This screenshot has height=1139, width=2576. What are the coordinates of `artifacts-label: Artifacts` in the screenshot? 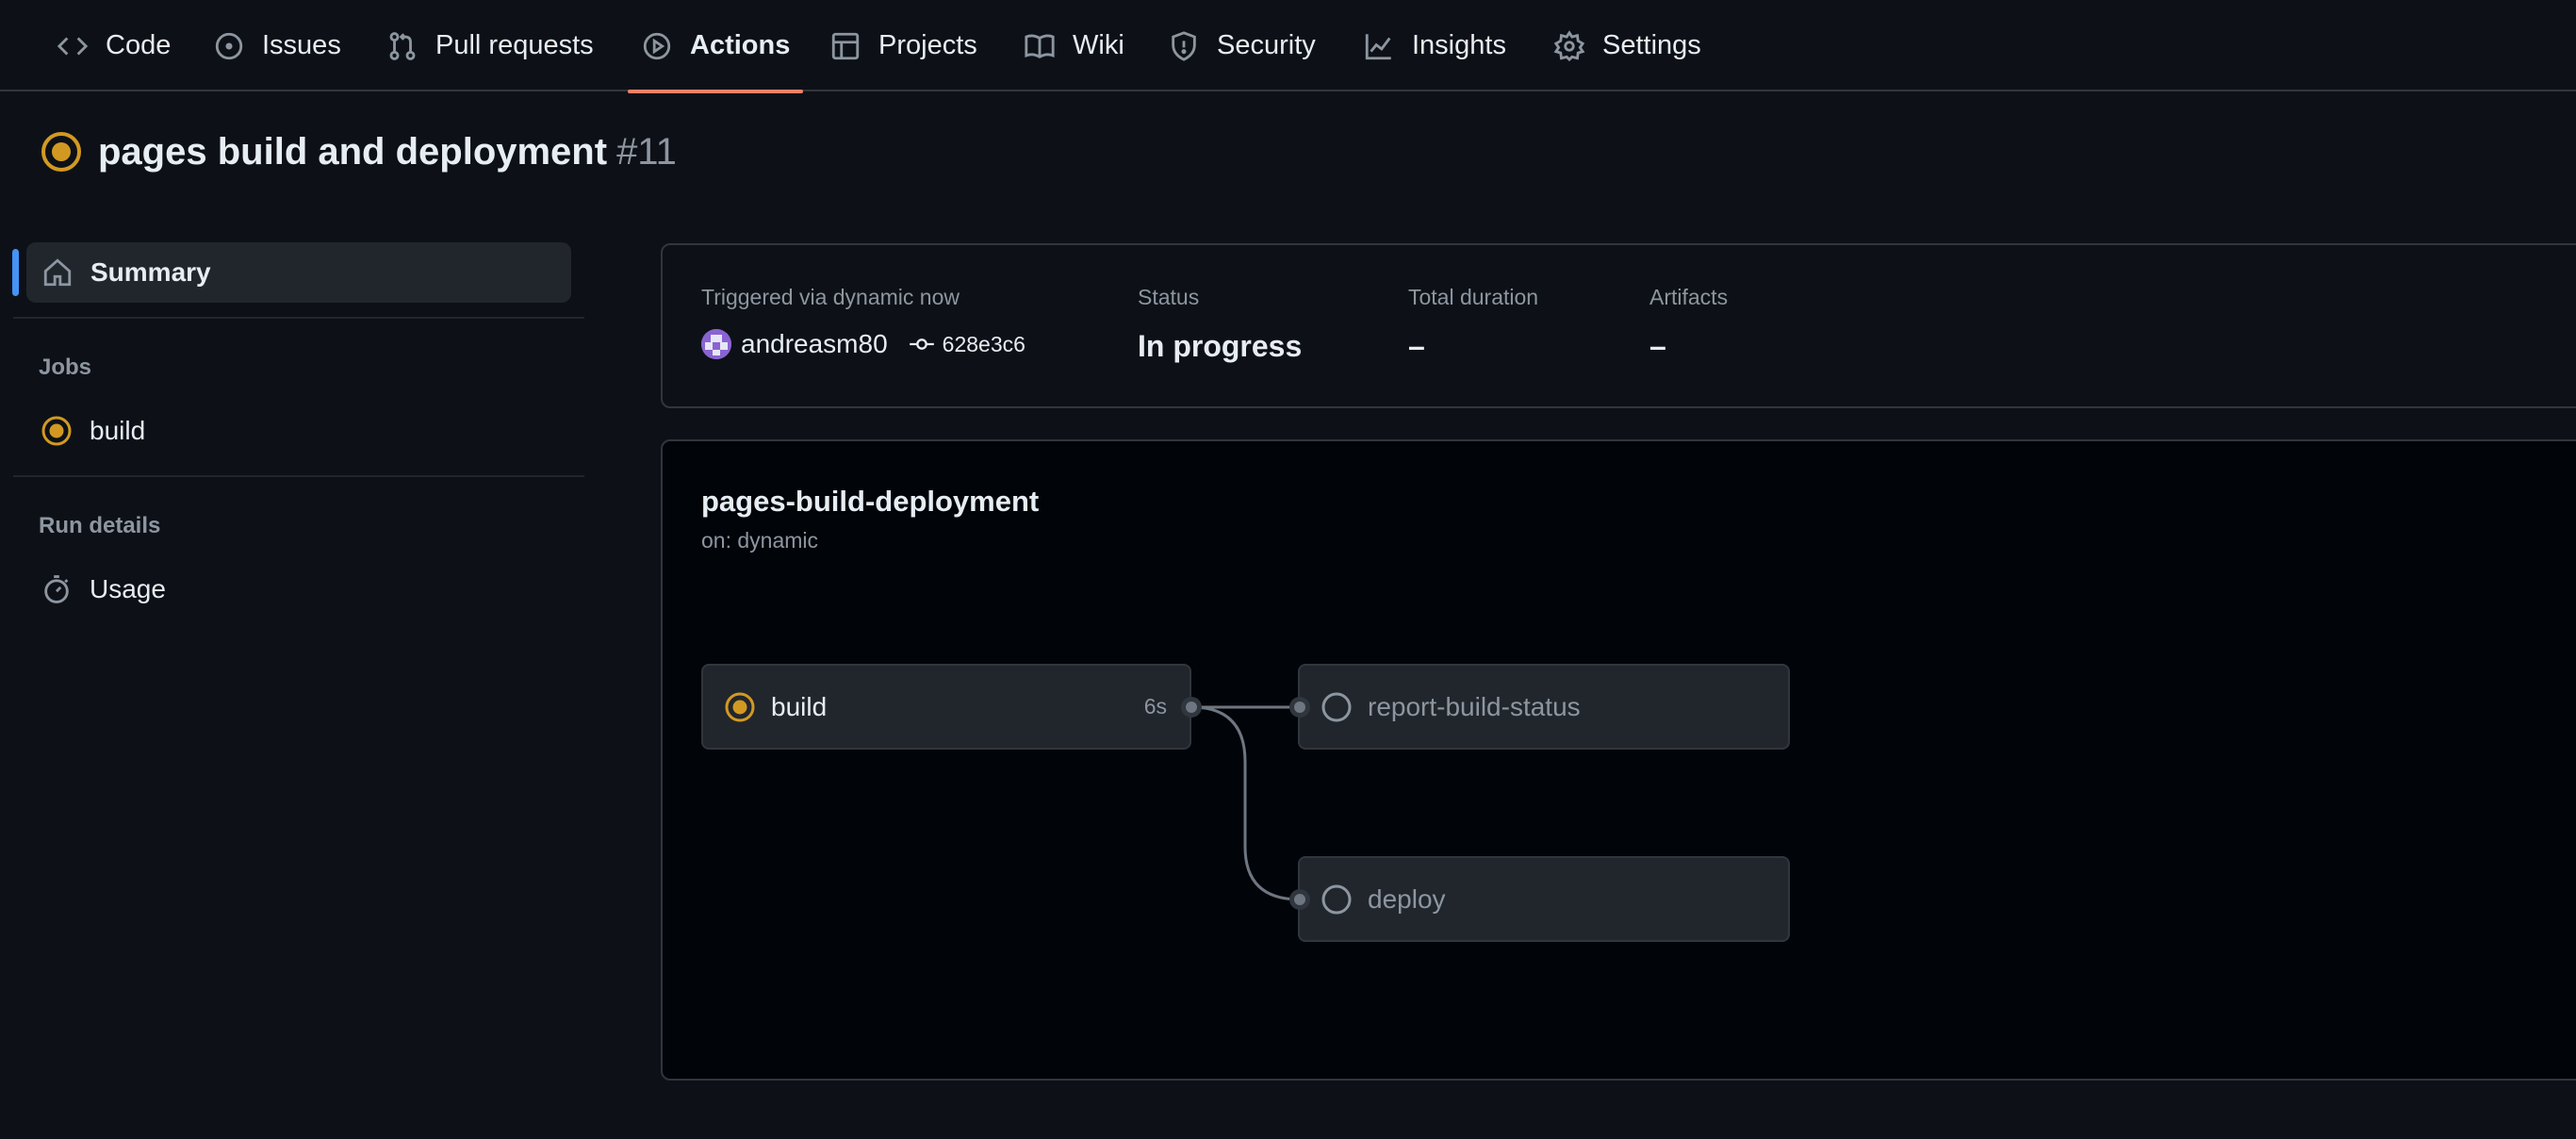 It's located at (1689, 297).